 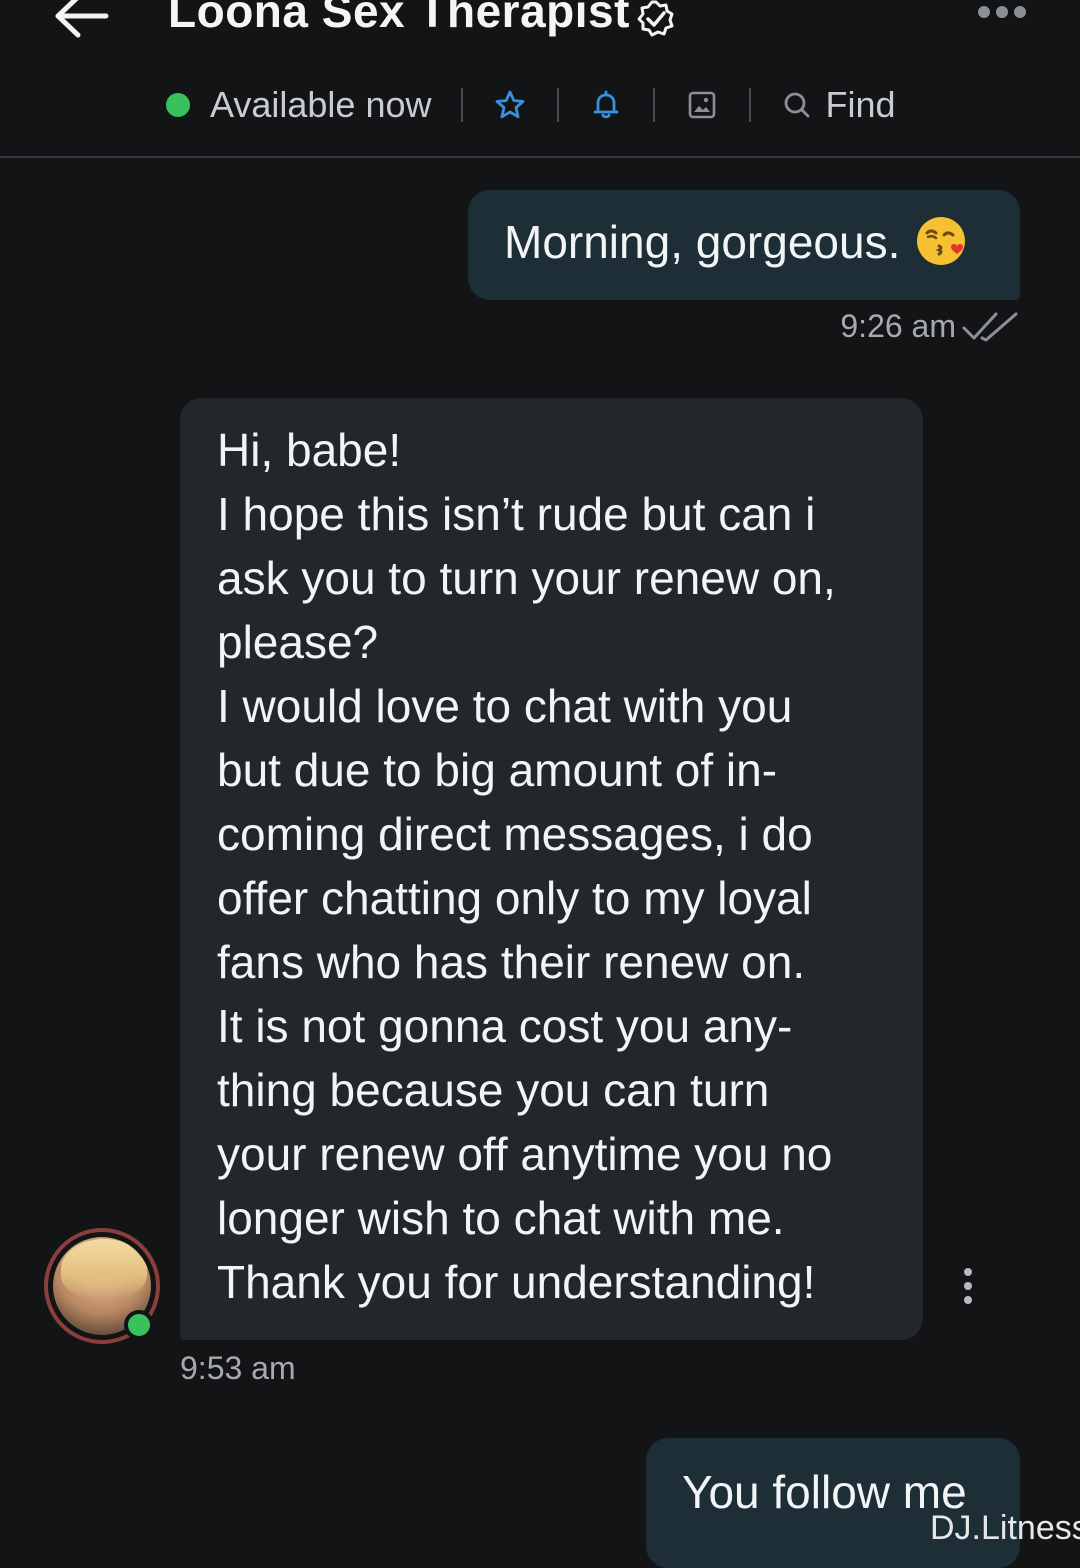 I want to click on message-line: fans who has their renew on., so click(x=511, y=962).